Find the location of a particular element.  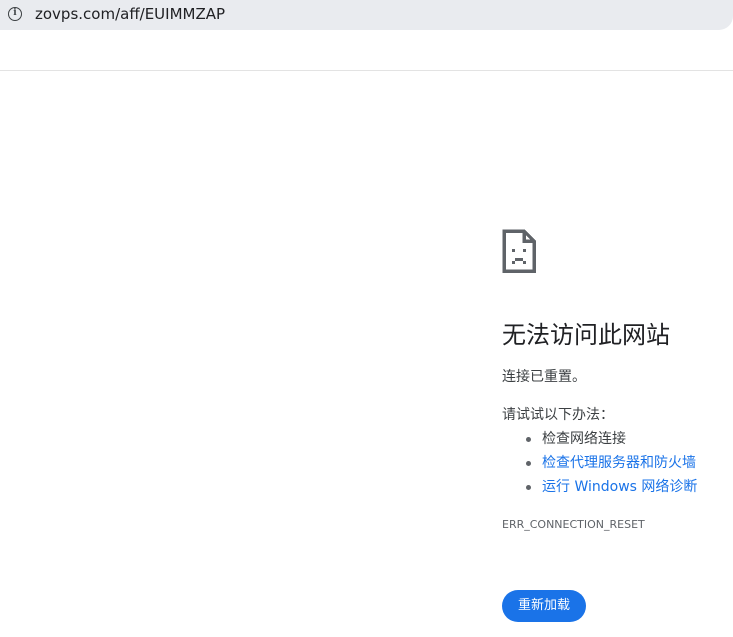

sad-page-icon is located at coordinates (519, 251).